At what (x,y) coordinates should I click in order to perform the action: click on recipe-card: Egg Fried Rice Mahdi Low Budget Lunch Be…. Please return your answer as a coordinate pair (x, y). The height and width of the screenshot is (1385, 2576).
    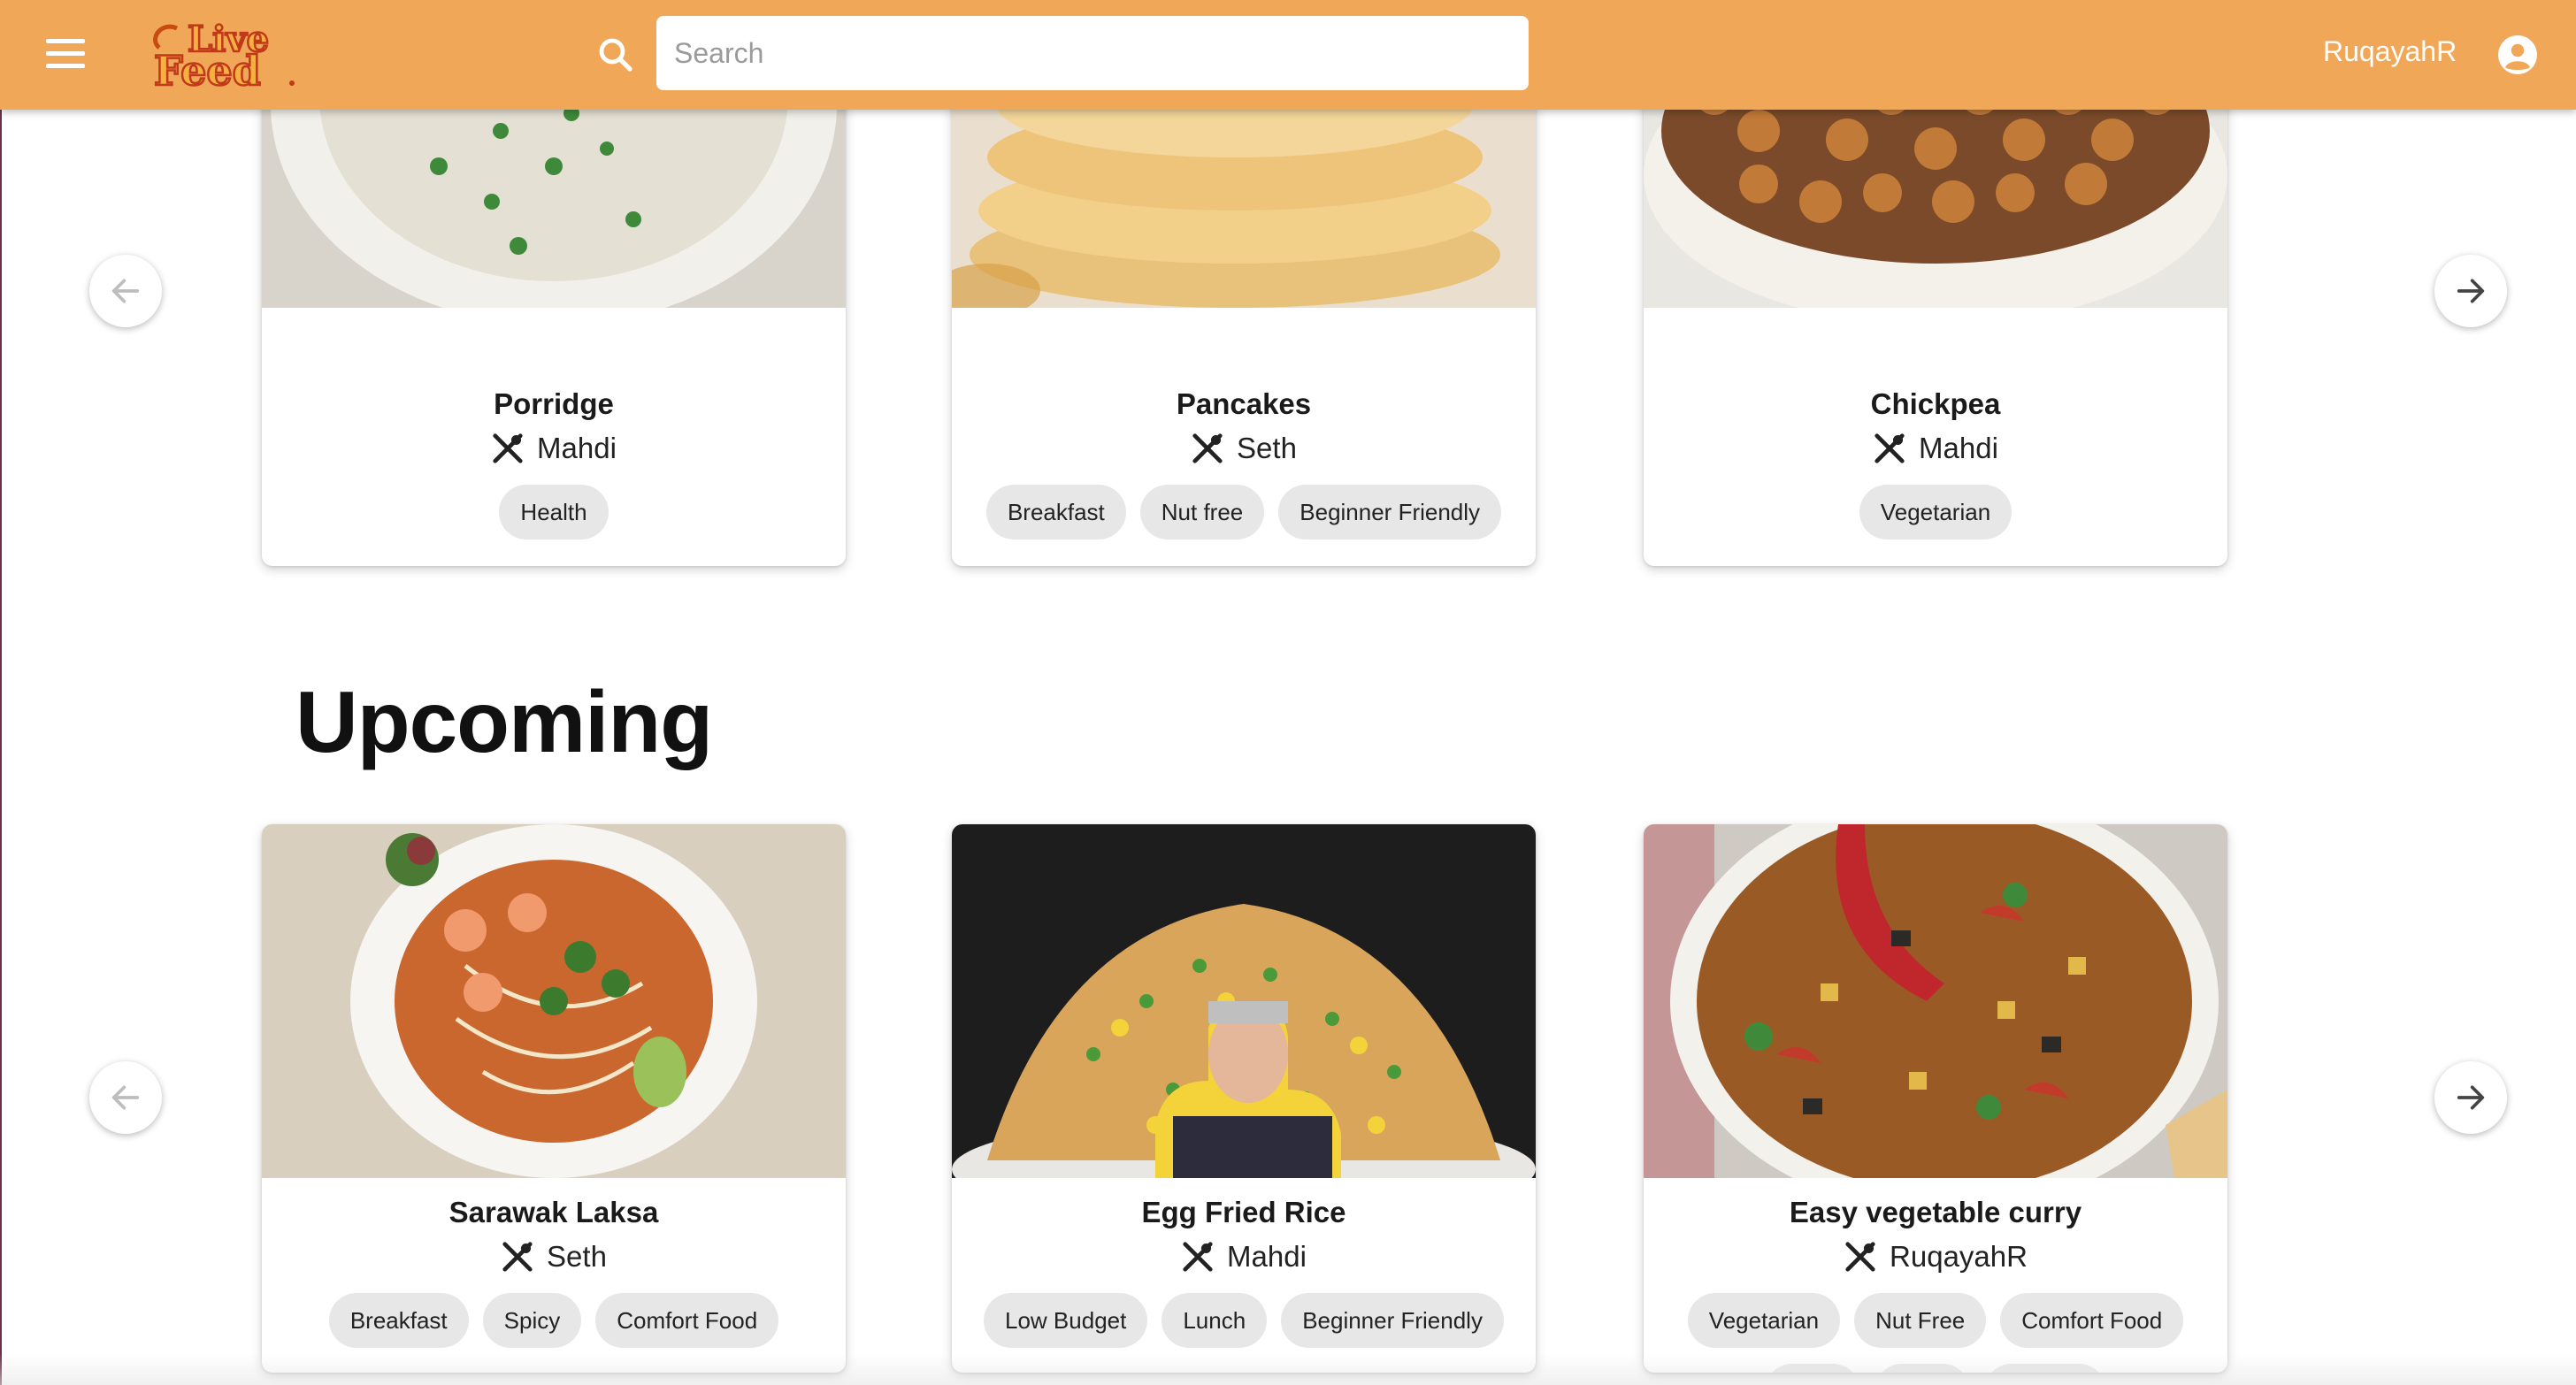
    Looking at the image, I should click on (1244, 1098).